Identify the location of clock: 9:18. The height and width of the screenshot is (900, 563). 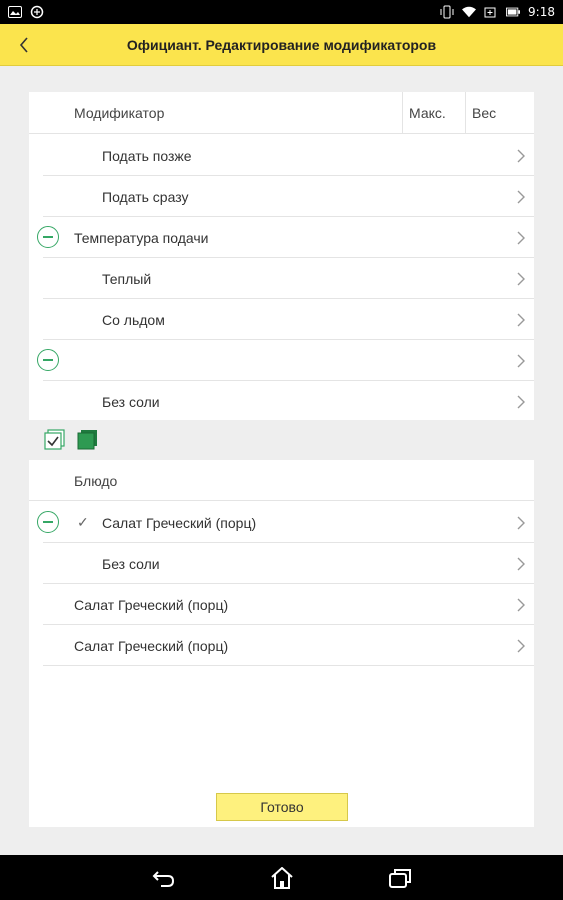
(541, 12).